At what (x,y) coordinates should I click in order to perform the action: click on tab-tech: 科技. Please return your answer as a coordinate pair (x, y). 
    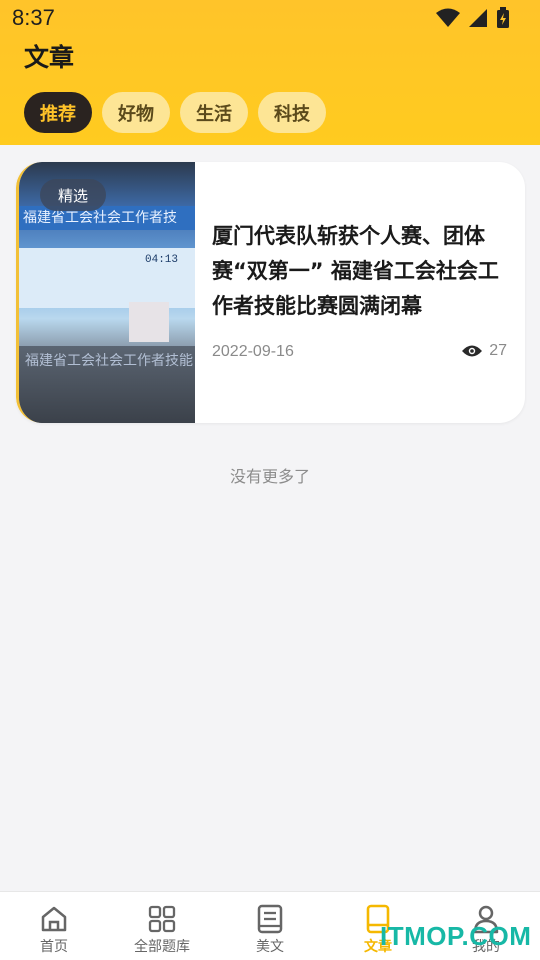
    Looking at the image, I should click on (292, 112).